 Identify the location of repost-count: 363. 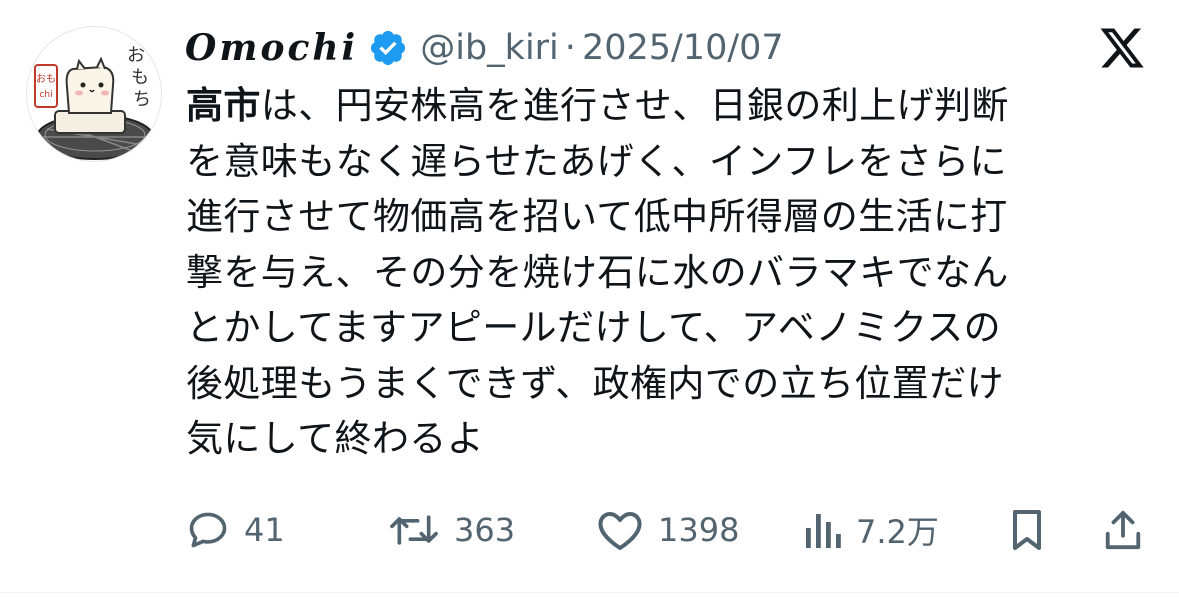
(485, 530).